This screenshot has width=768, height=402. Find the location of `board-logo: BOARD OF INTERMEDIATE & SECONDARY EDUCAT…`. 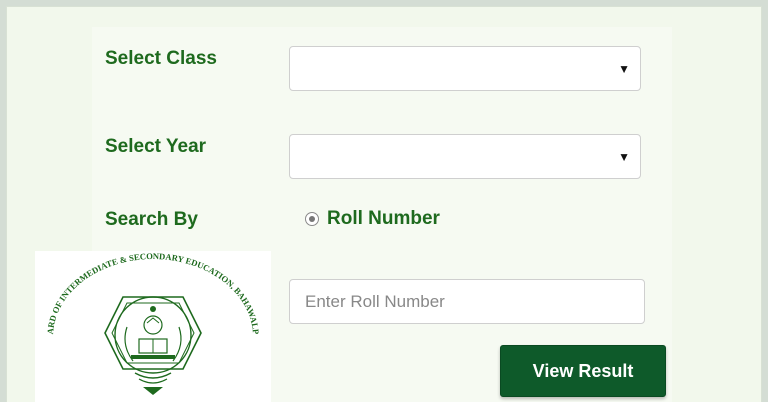

board-logo: BOARD OF INTERMEDIATE & SECONDARY EDUCAT… is located at coordinates (153, 326).